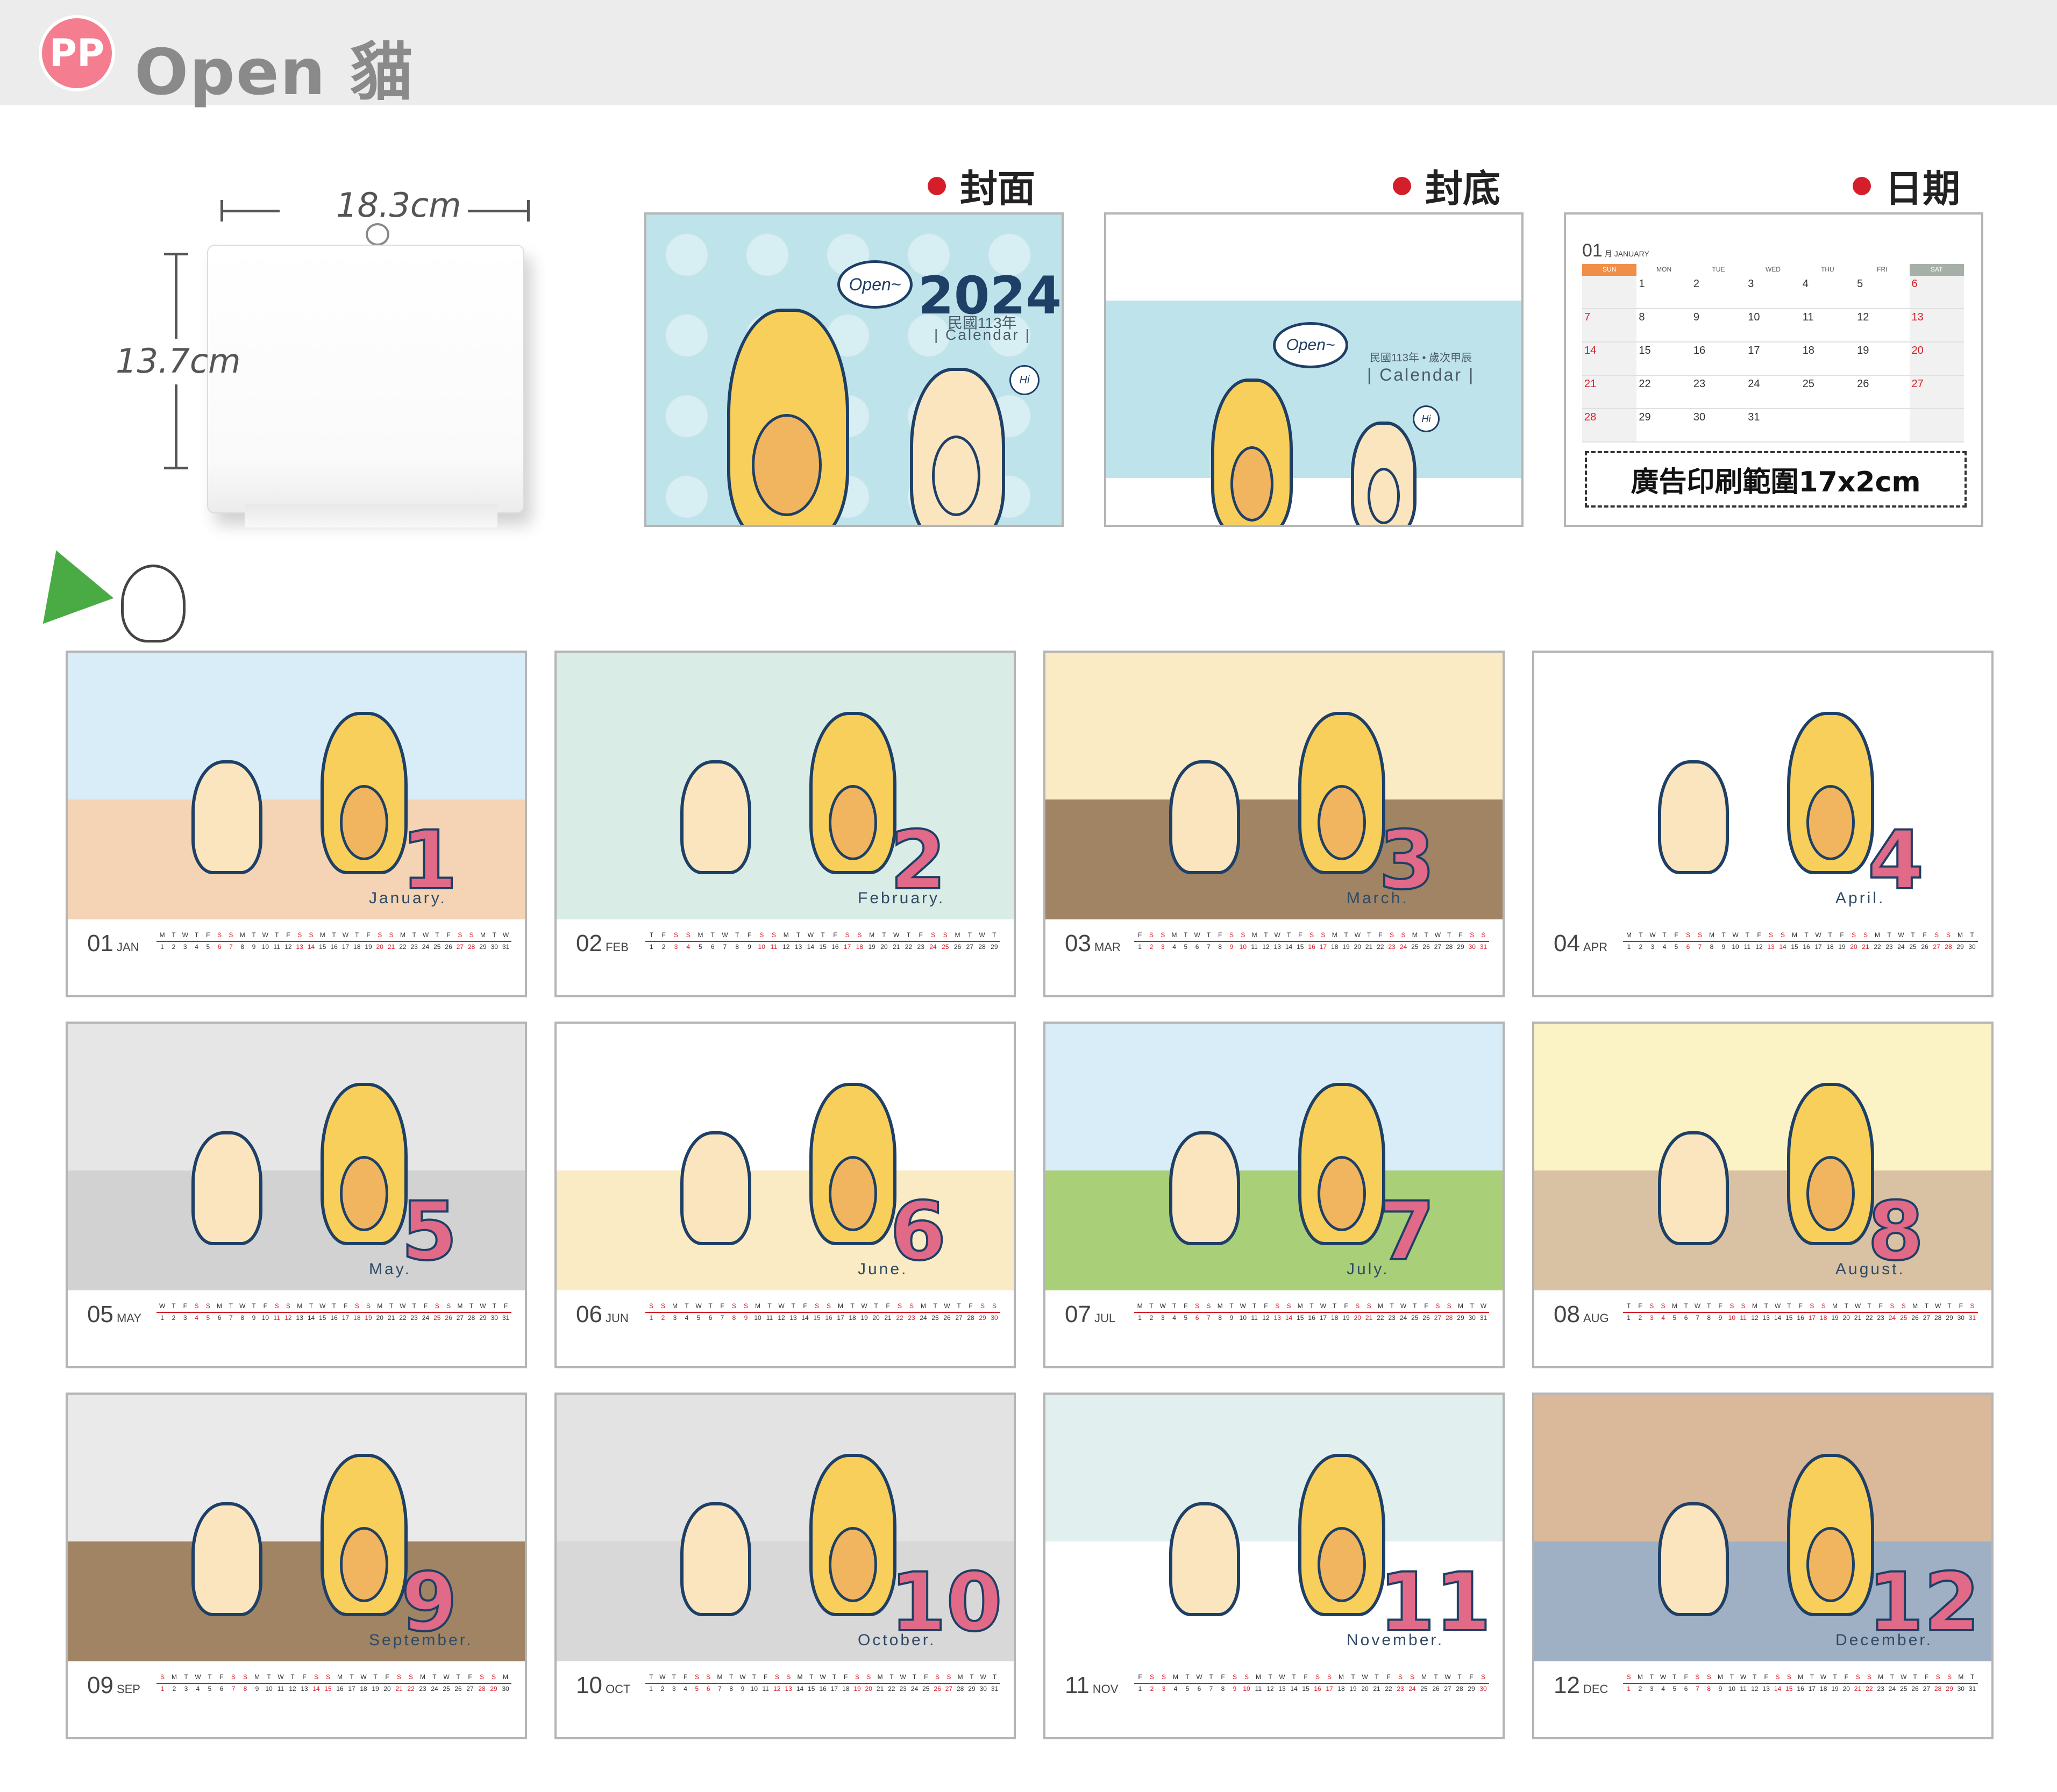 The width and height of the screenshot is (2057, 1792). I want to click on cover-label: 封面, so click(981, 186).